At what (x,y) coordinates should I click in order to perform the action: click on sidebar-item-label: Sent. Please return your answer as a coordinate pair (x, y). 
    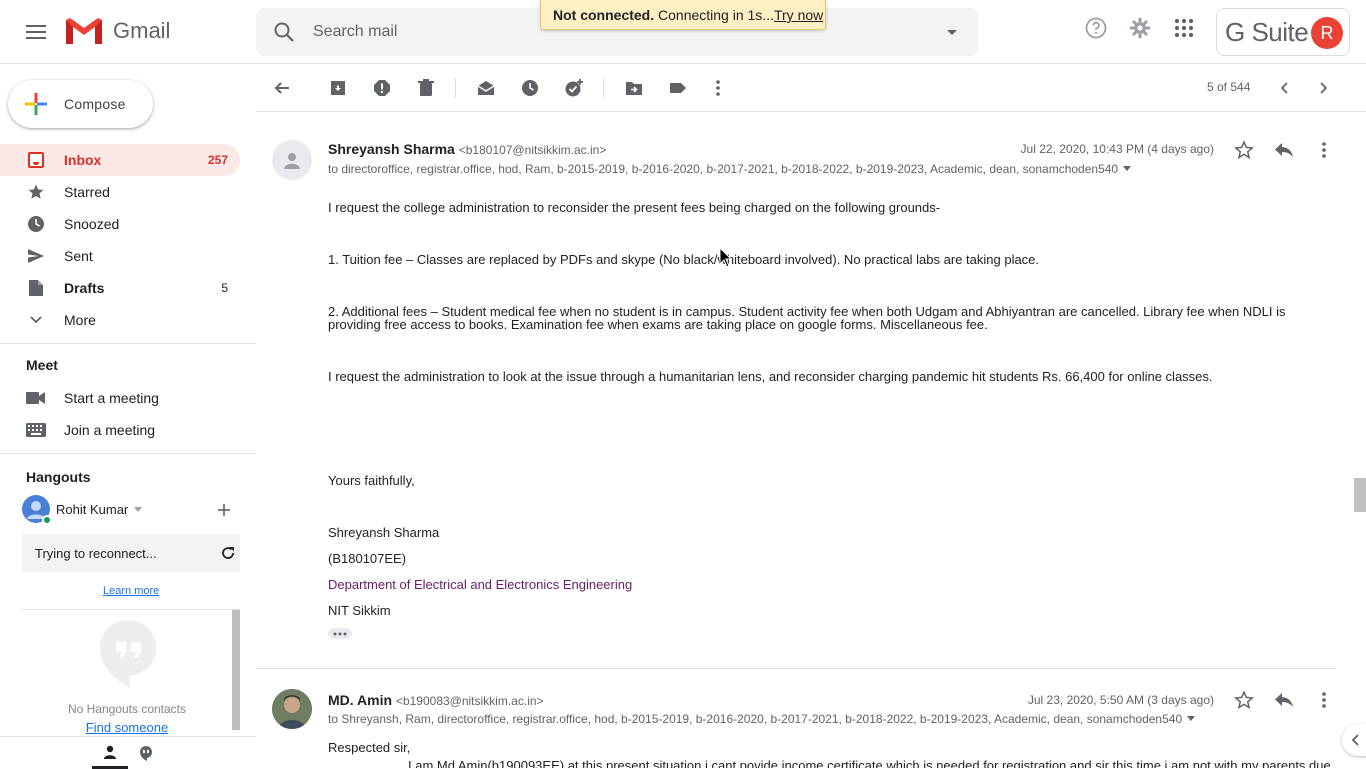
    Looking at the image, I should click on (78, 256).